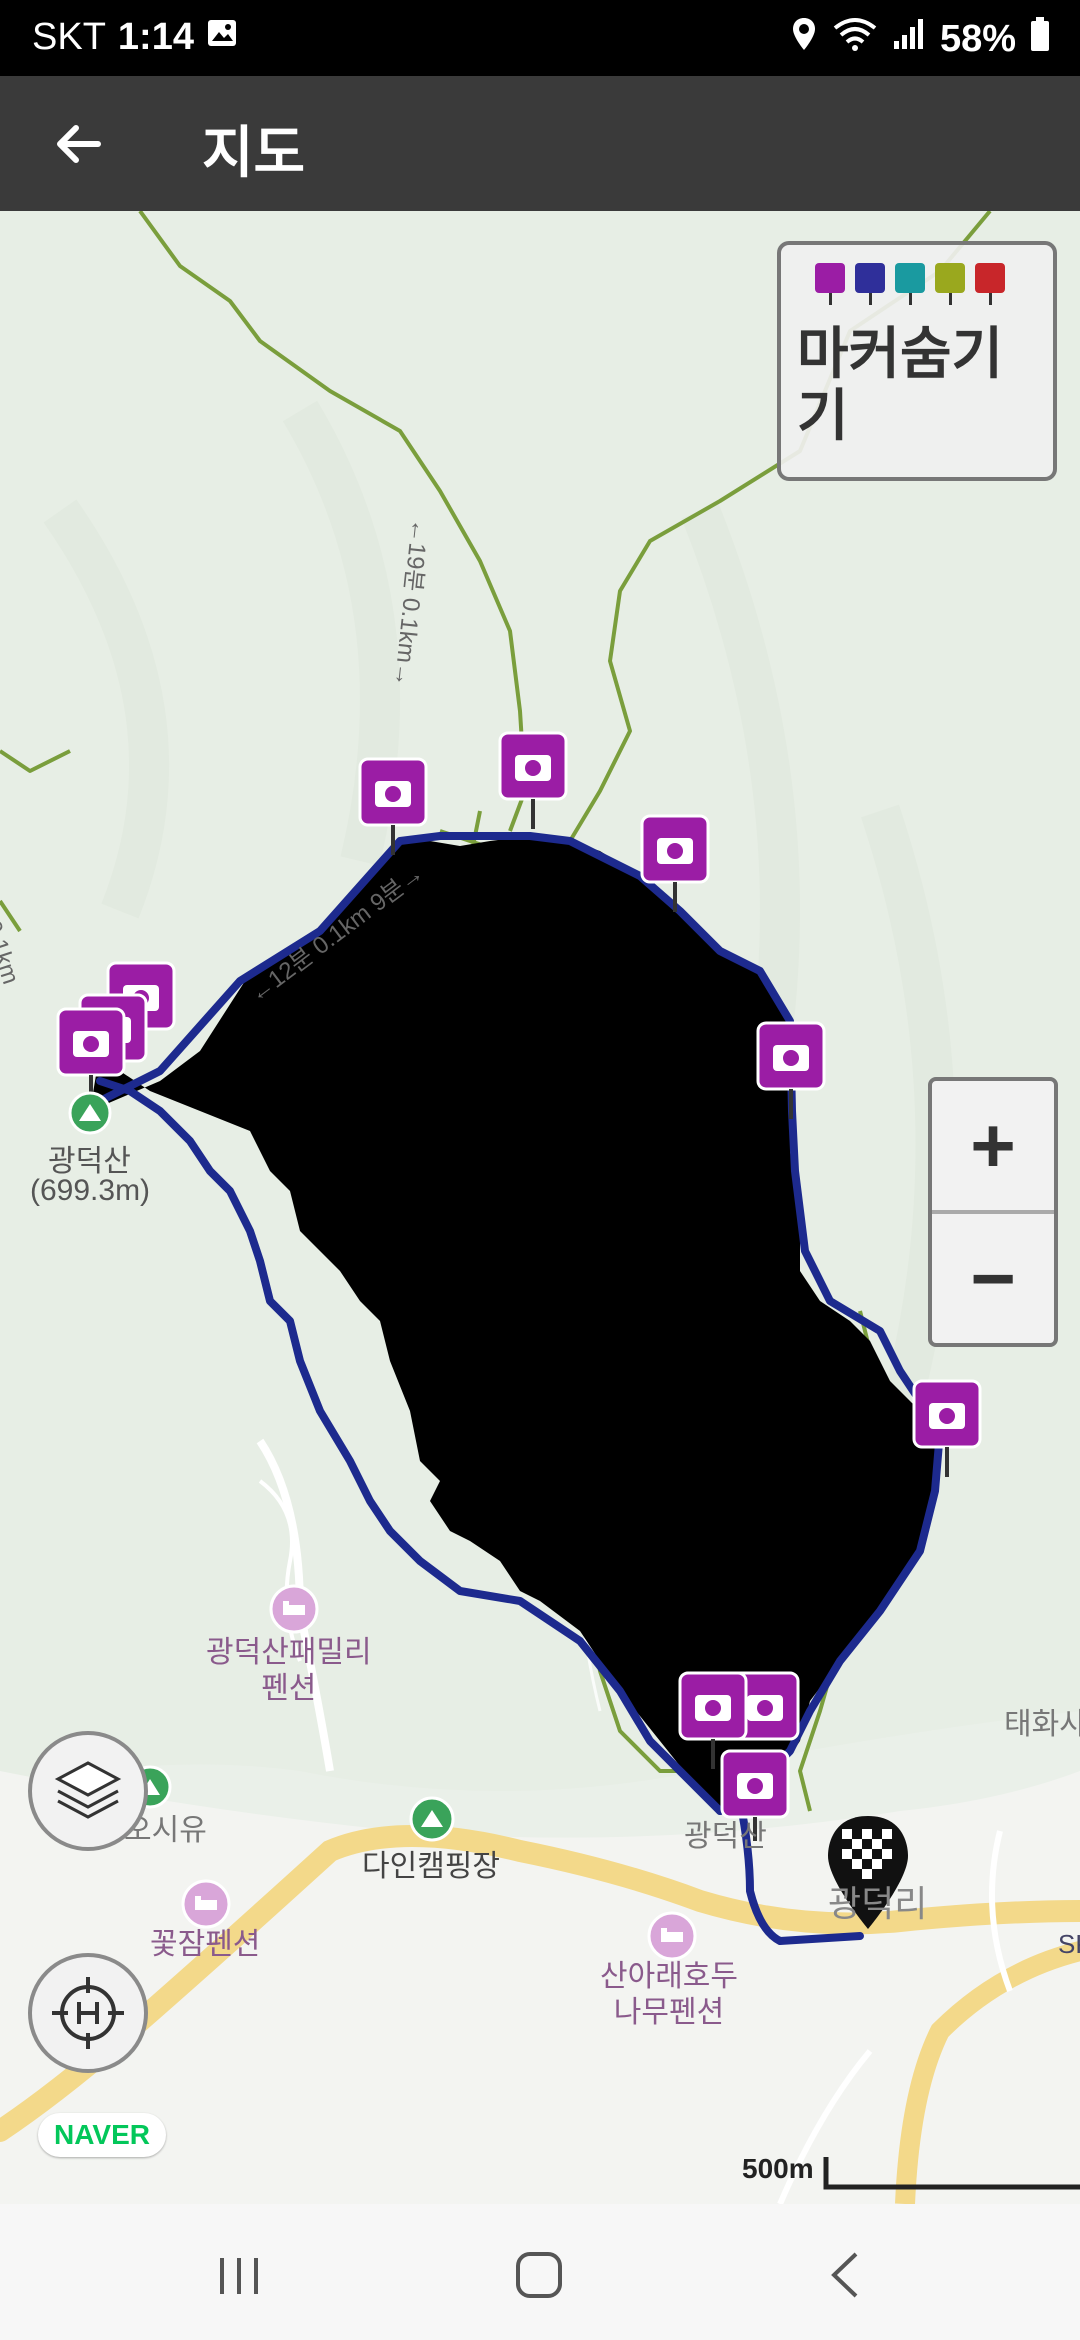 The height and width of the screenshot is (2340, 1080). Describe the element at coordinates (205, 1945) in the screenshot. I see `place-label: 꽃잠펜션` at that location.